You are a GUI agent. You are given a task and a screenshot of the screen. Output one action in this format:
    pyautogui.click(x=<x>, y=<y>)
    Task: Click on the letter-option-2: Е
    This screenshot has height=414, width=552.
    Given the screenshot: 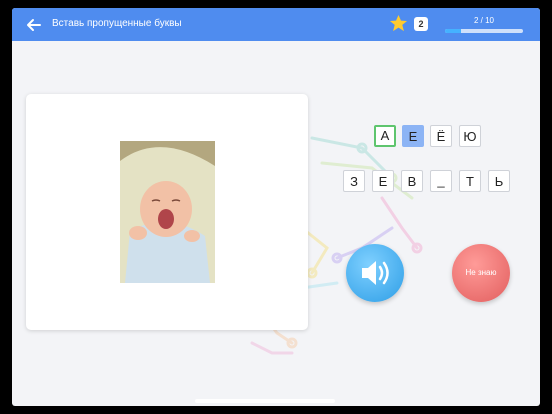 What is the action you would take?
    pyautogui.click(x=413, y=136)
    